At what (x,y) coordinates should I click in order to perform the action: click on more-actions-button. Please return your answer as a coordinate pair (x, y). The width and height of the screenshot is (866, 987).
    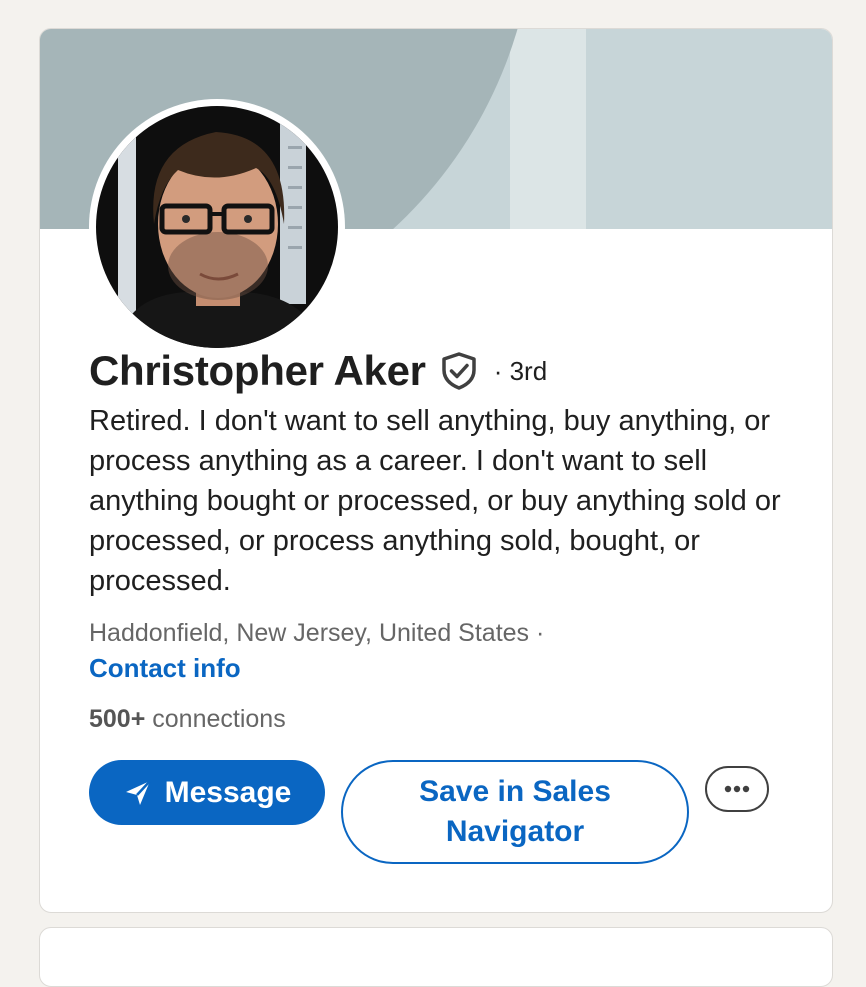
    Looking at the image, I should click on (737, 789).